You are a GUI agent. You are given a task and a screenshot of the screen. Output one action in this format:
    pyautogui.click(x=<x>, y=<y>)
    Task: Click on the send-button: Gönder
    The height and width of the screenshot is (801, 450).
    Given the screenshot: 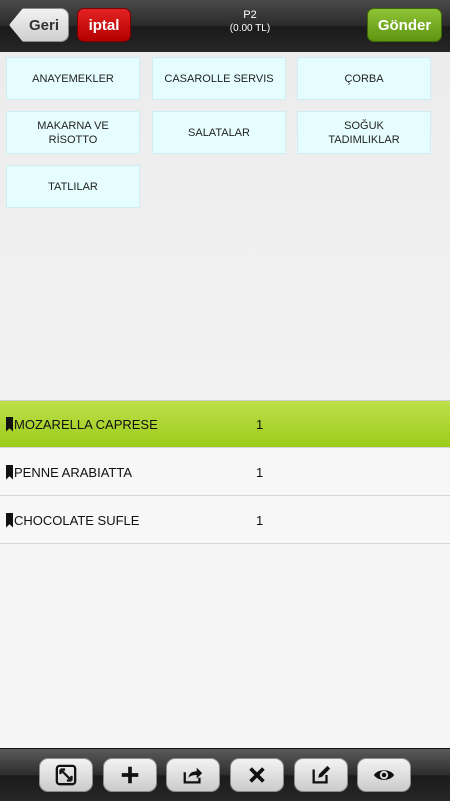 What is the action you would take?
    pyautogui.click(x=404, y=25)
    